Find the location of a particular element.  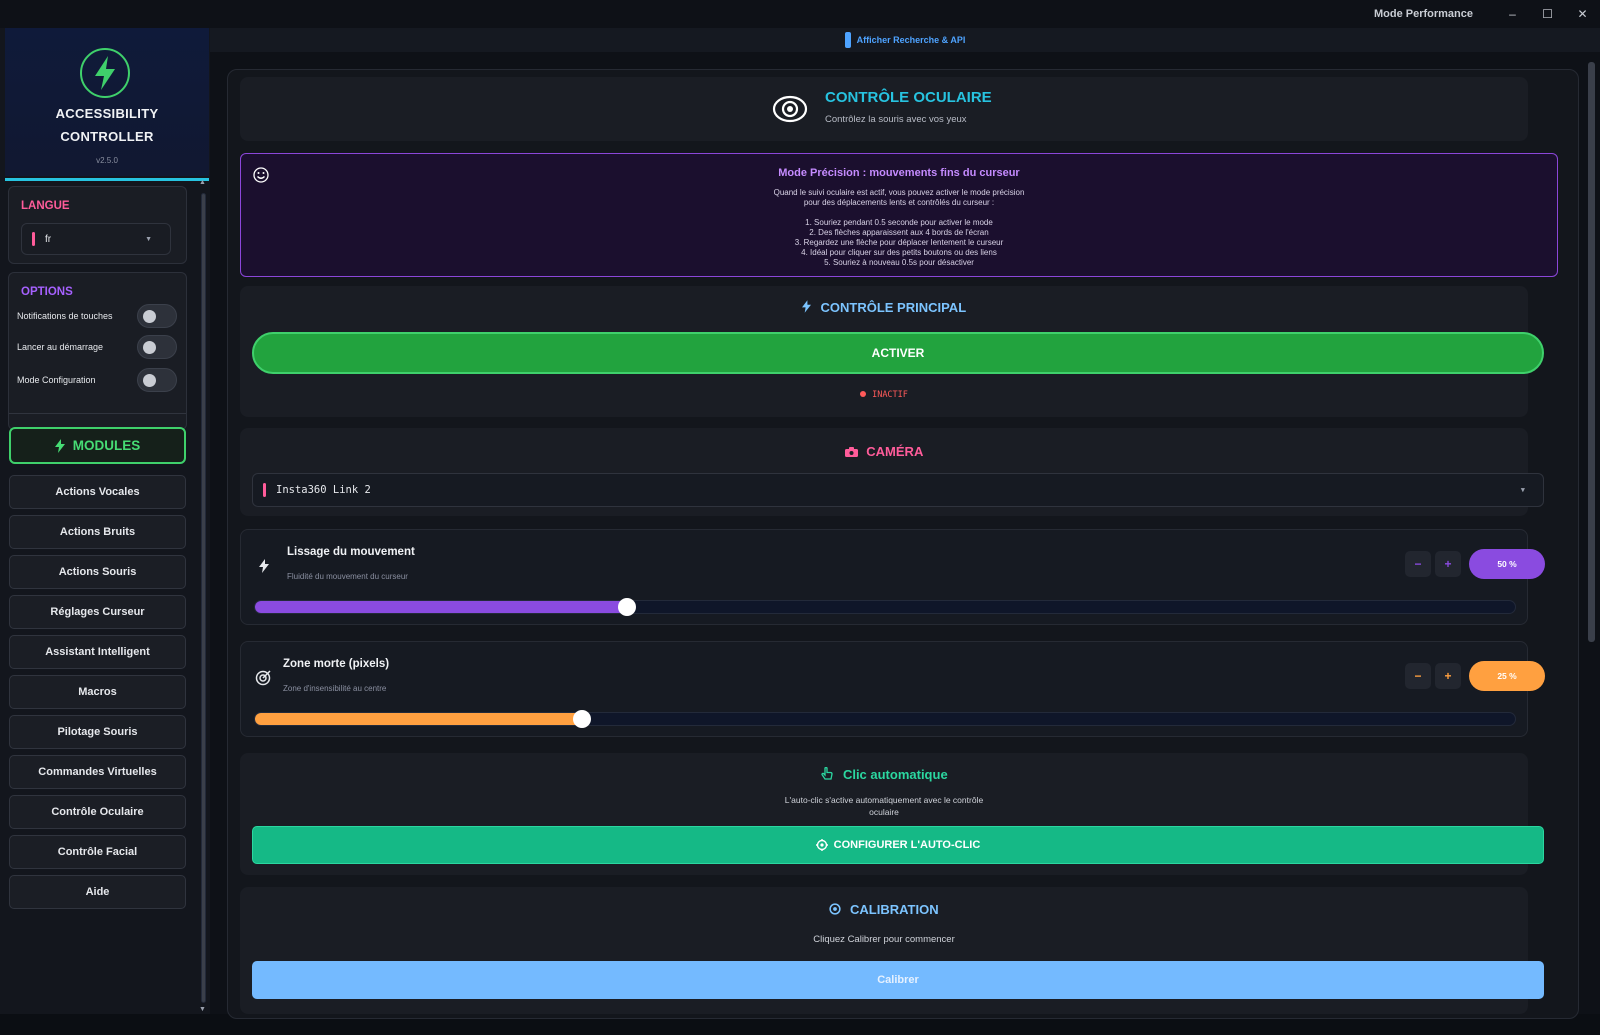

app-title-line1: ACCESSIBILITY is located at coordinates (107, 113).